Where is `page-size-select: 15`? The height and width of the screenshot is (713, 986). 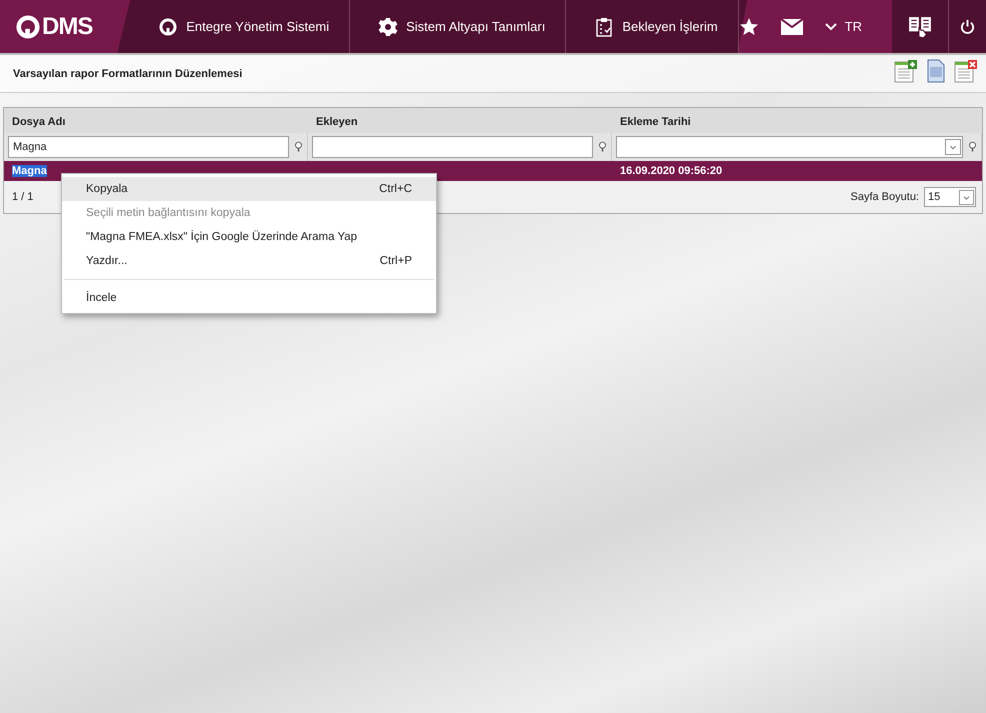
page-size-select: 15 is located at coordinates (950, 197).